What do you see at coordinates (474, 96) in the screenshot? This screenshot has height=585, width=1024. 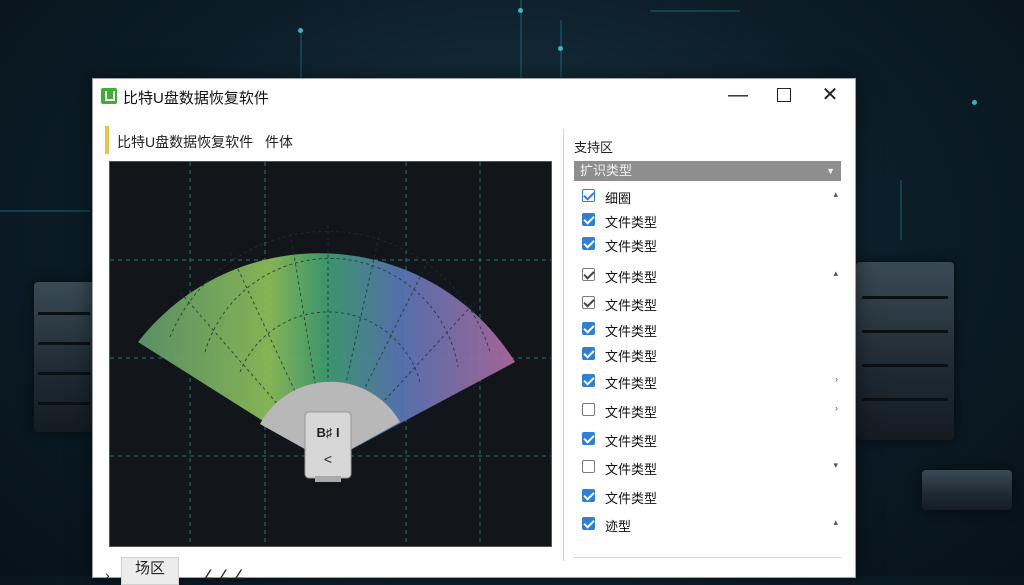 I see `title-bar: 比特U盘数据恢复软件 — ✕` at bounding box center [474, 96].